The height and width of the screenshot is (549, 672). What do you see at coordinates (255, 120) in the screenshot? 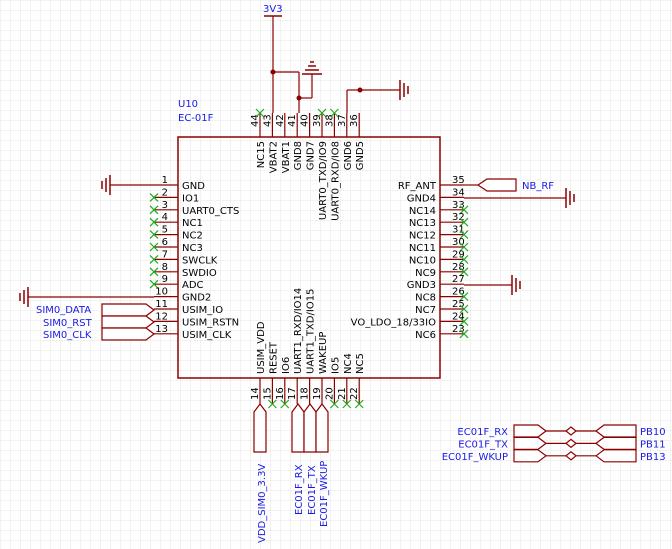
I see `pin-number: 44` at bounding box center [255, 120].